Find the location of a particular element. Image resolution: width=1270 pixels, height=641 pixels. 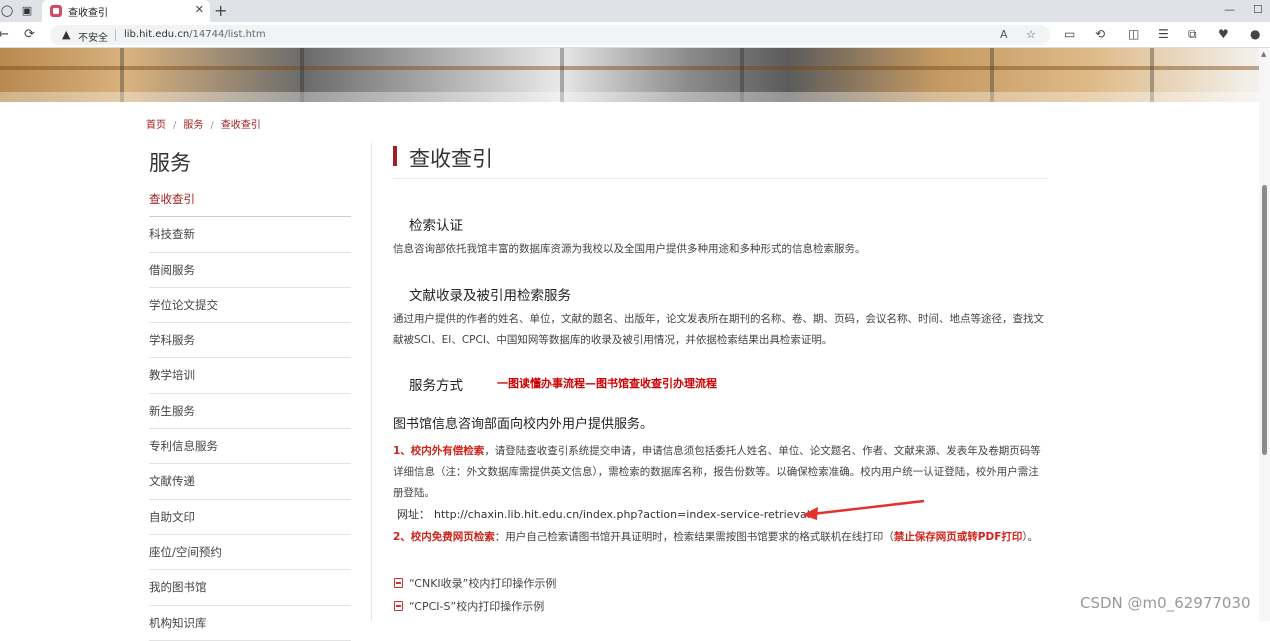

banner-floor is located at coordinates (635, 97).